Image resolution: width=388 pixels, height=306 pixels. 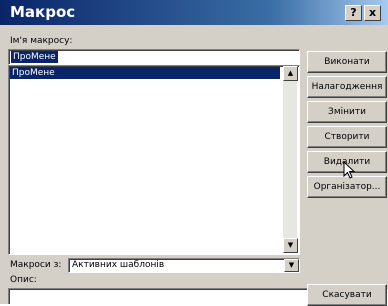 What do you see at coordinates (347, 137) in the screenshot?
I see `create-button: Створити` at bounding box center [347, 137].